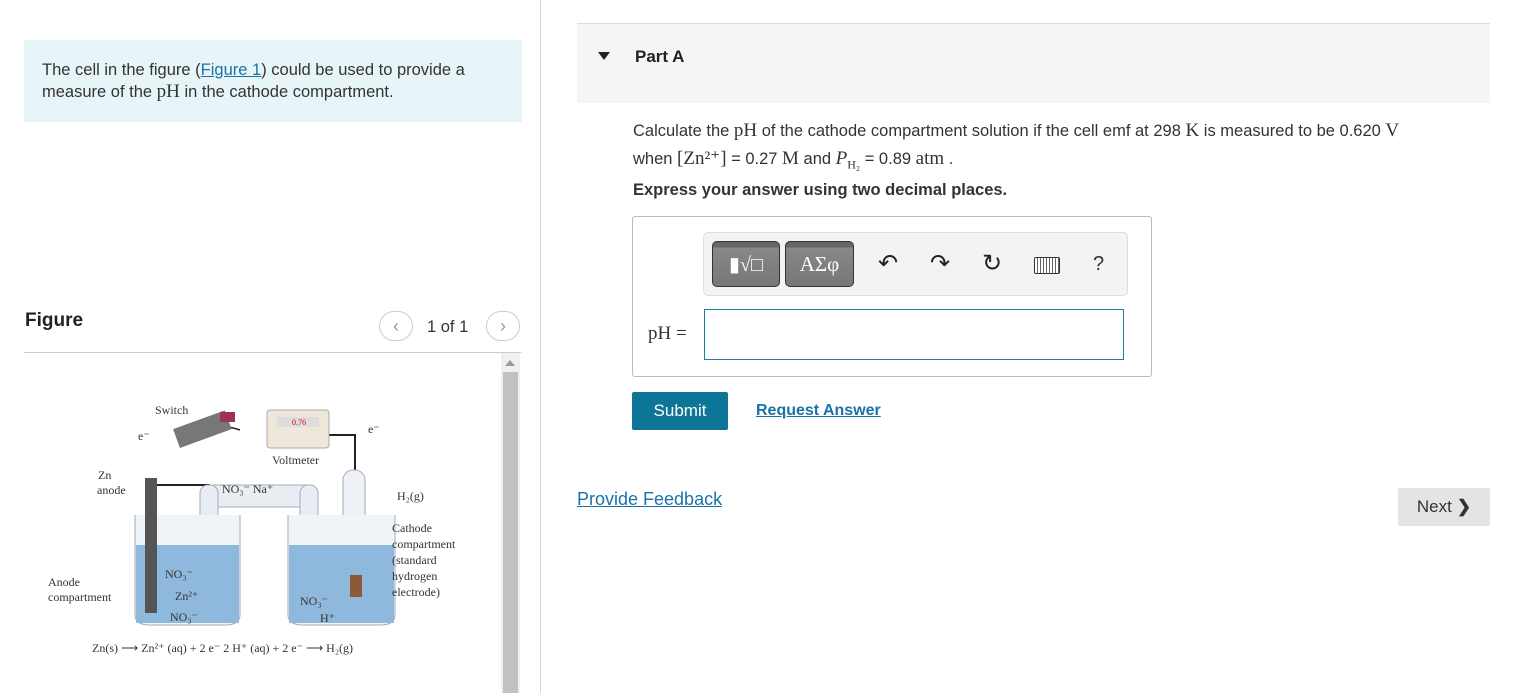  Describe the element at coordinates (424, 544) in the screenshot. I see `label-cathode: compartment` at that location.